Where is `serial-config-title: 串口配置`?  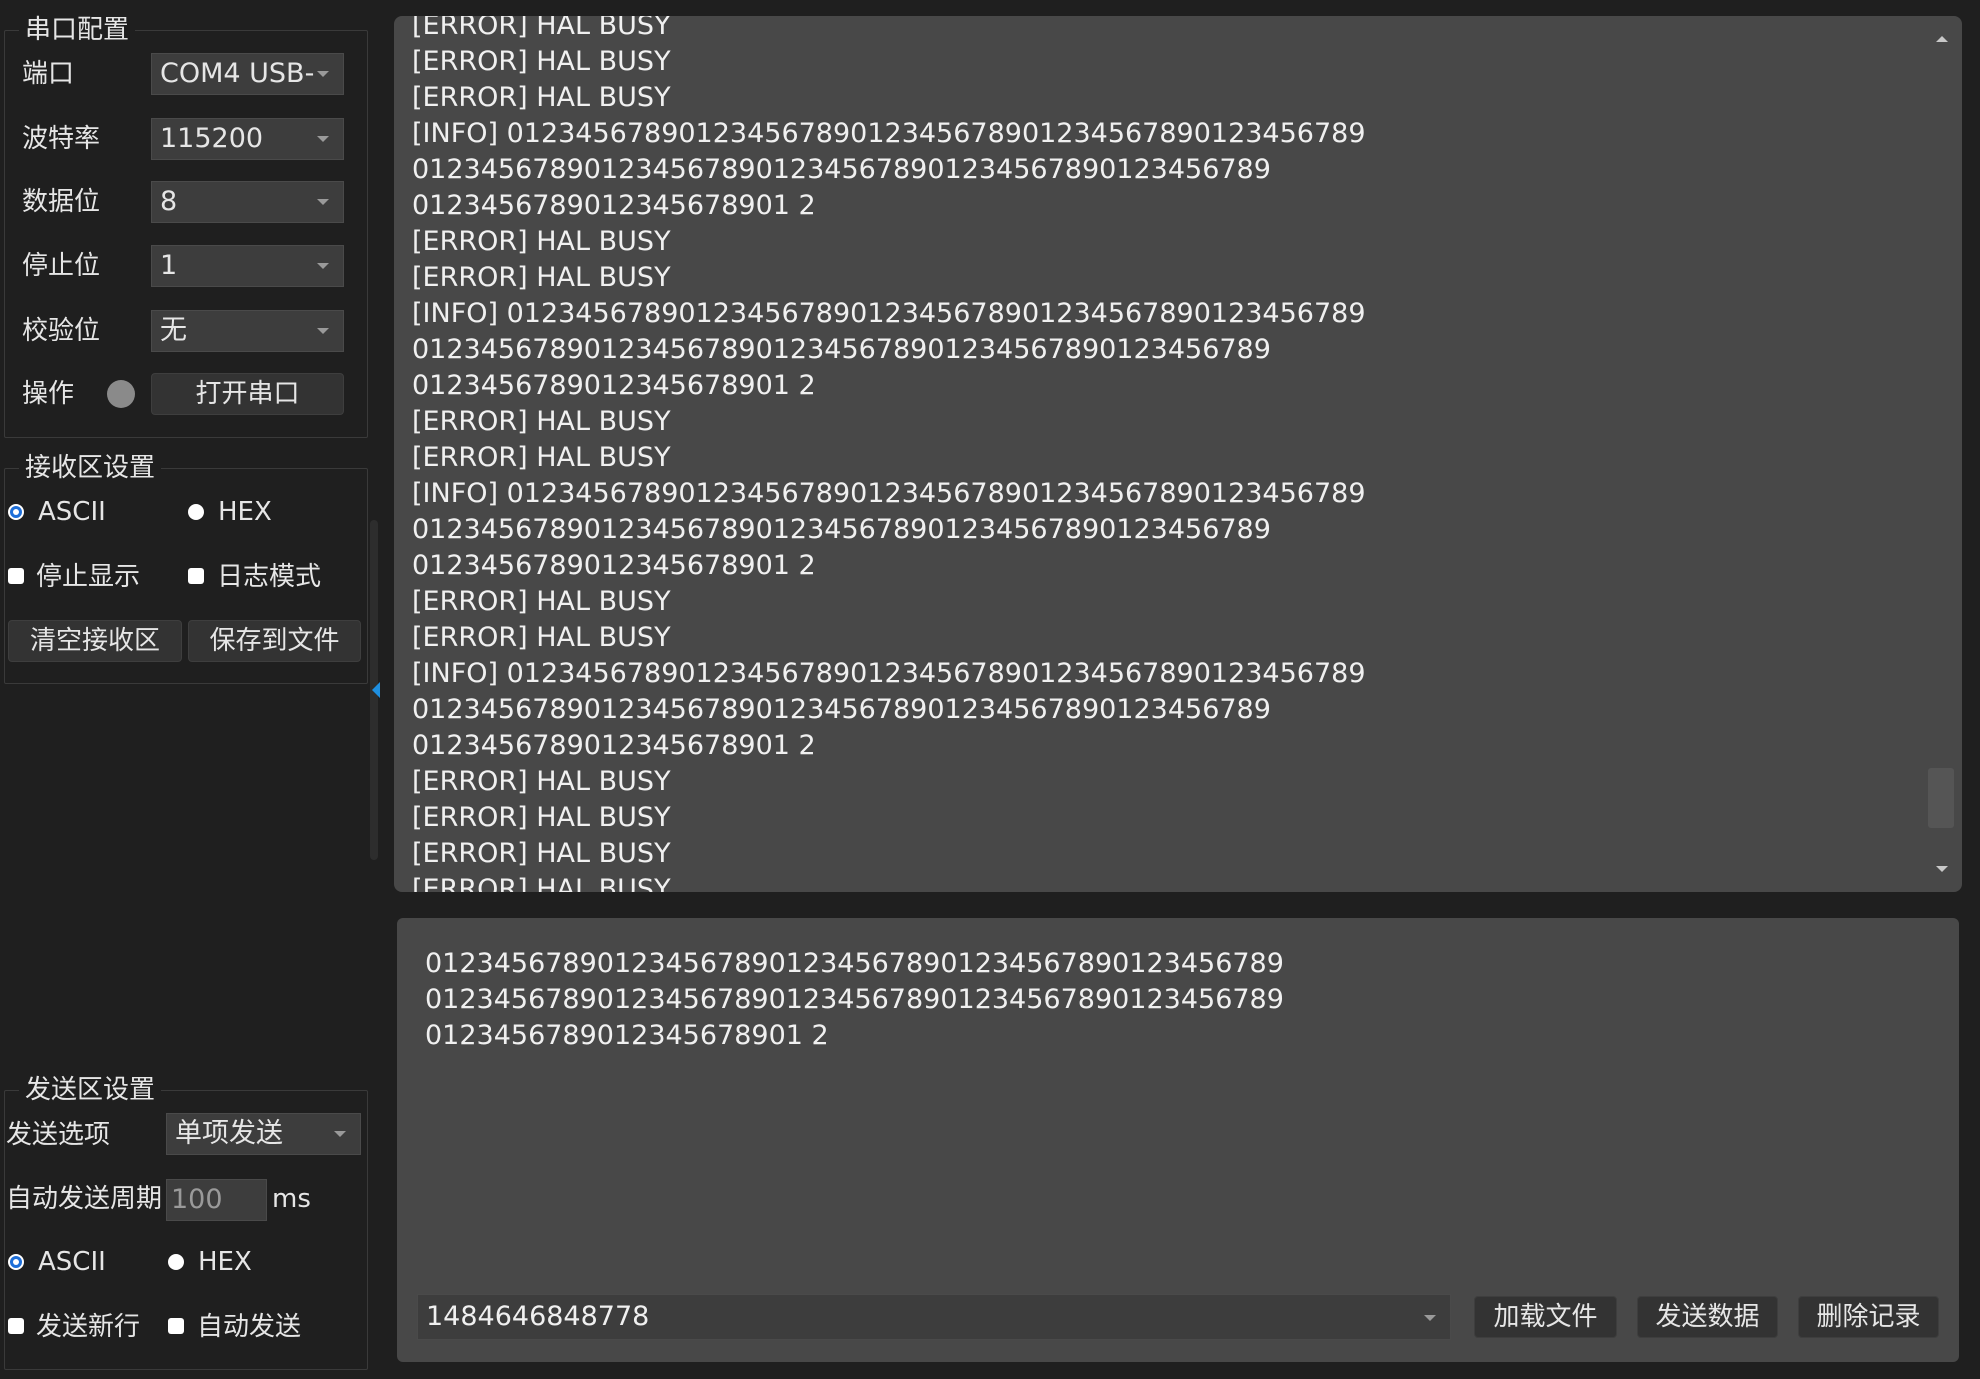 serial-config-title: 串口配置 is located at coordinates (77, 30).